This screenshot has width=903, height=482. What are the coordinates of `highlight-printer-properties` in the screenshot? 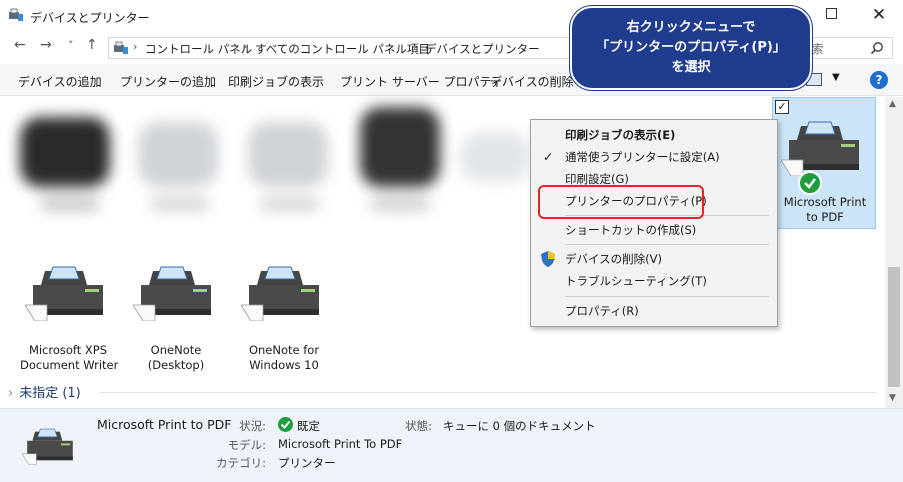 It's located at (621, 202).